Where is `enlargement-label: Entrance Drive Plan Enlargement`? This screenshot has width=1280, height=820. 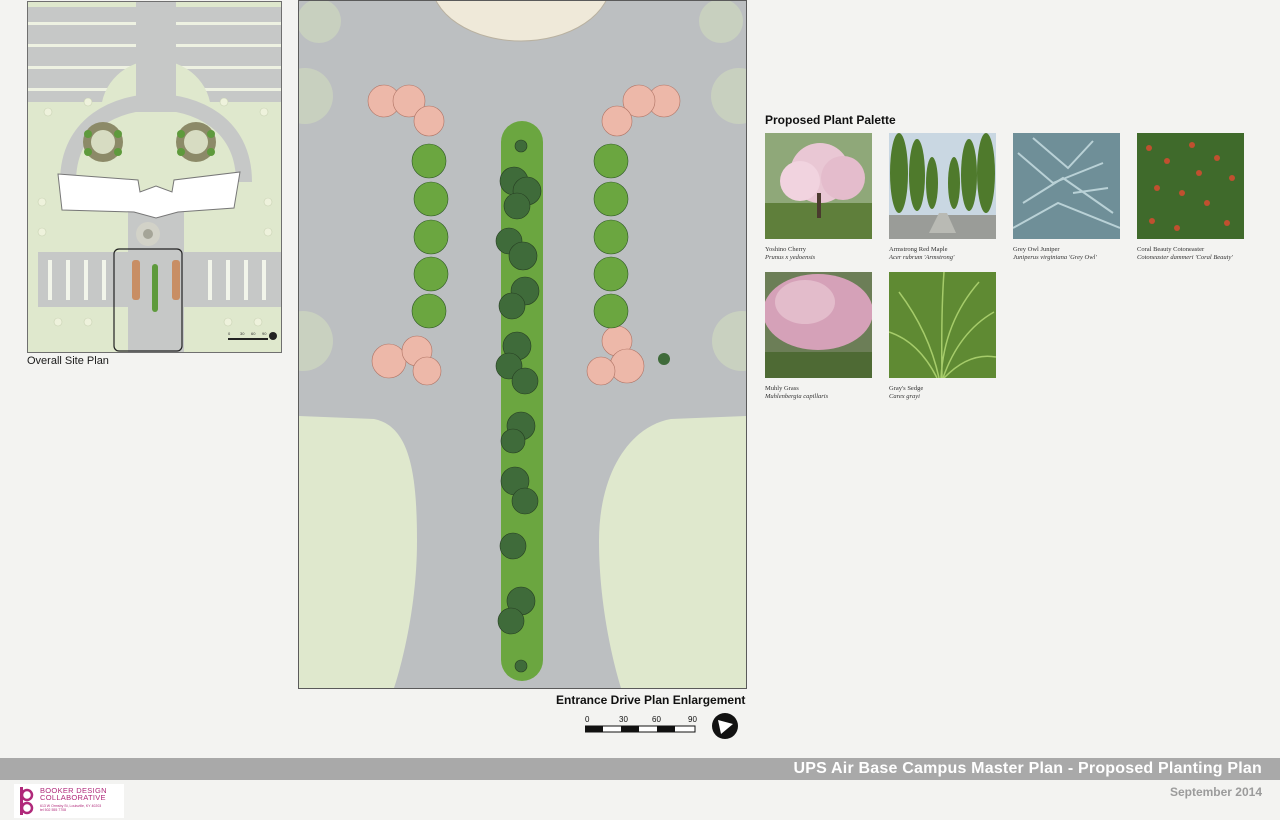
enlargement-label: Entrance Drive Plan Enlargement is located at coordinates (651, 700).